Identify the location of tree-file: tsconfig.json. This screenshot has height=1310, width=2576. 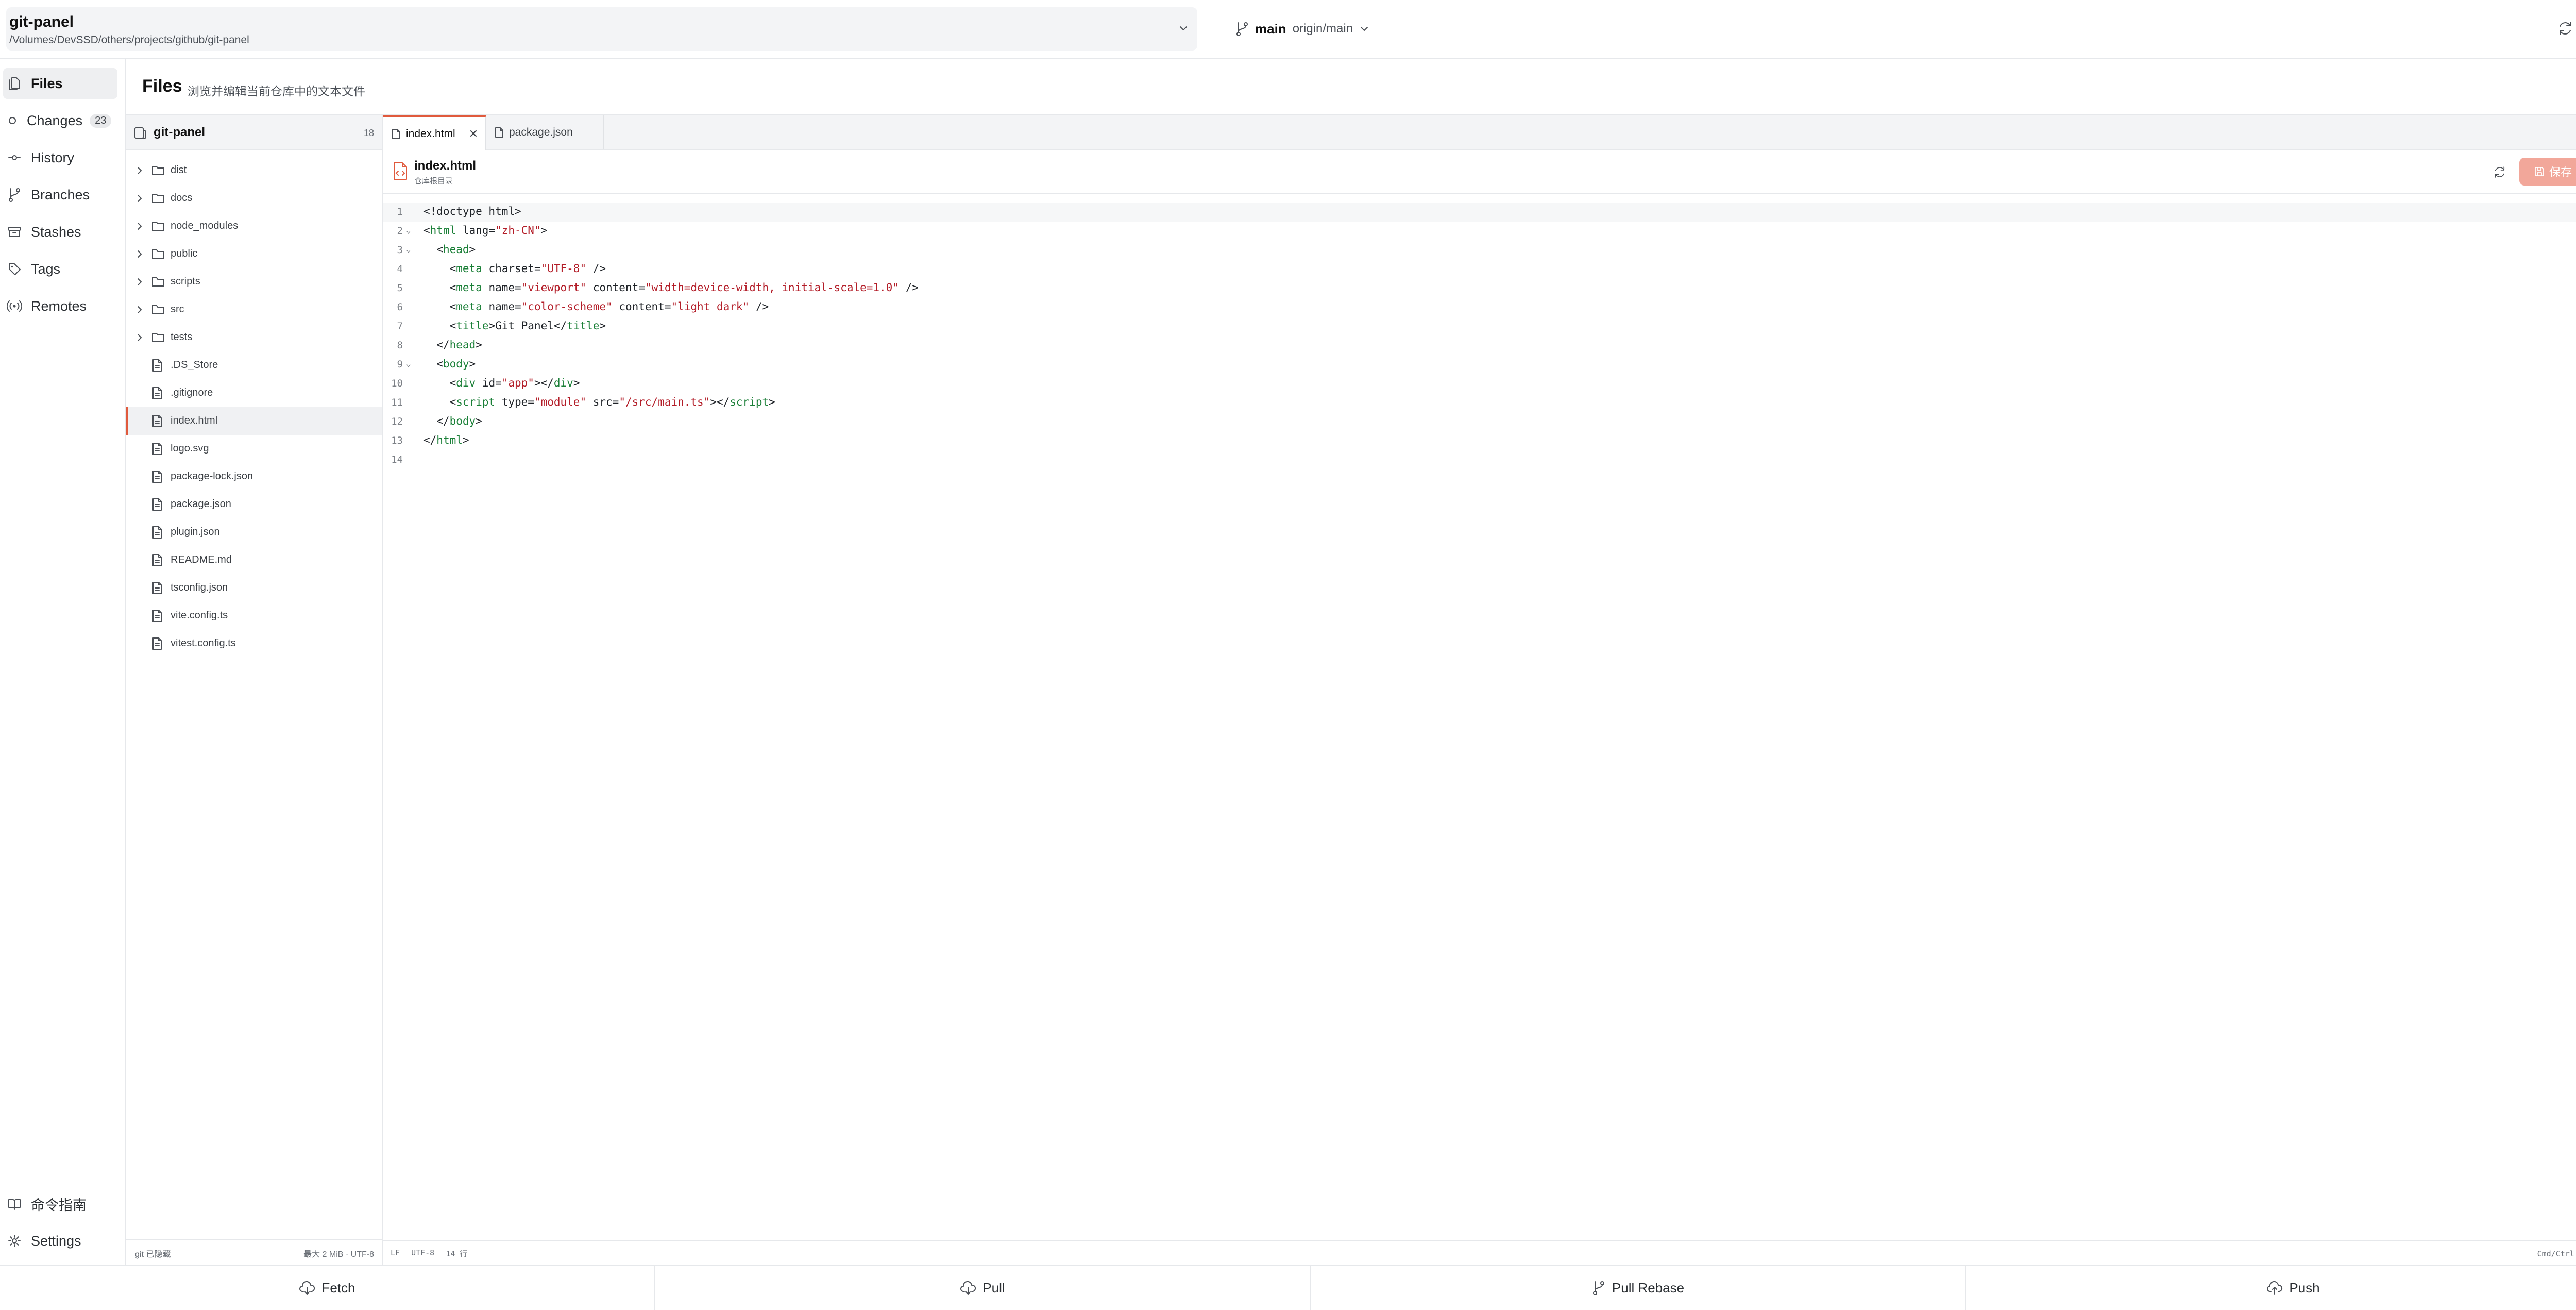
(254, 588).